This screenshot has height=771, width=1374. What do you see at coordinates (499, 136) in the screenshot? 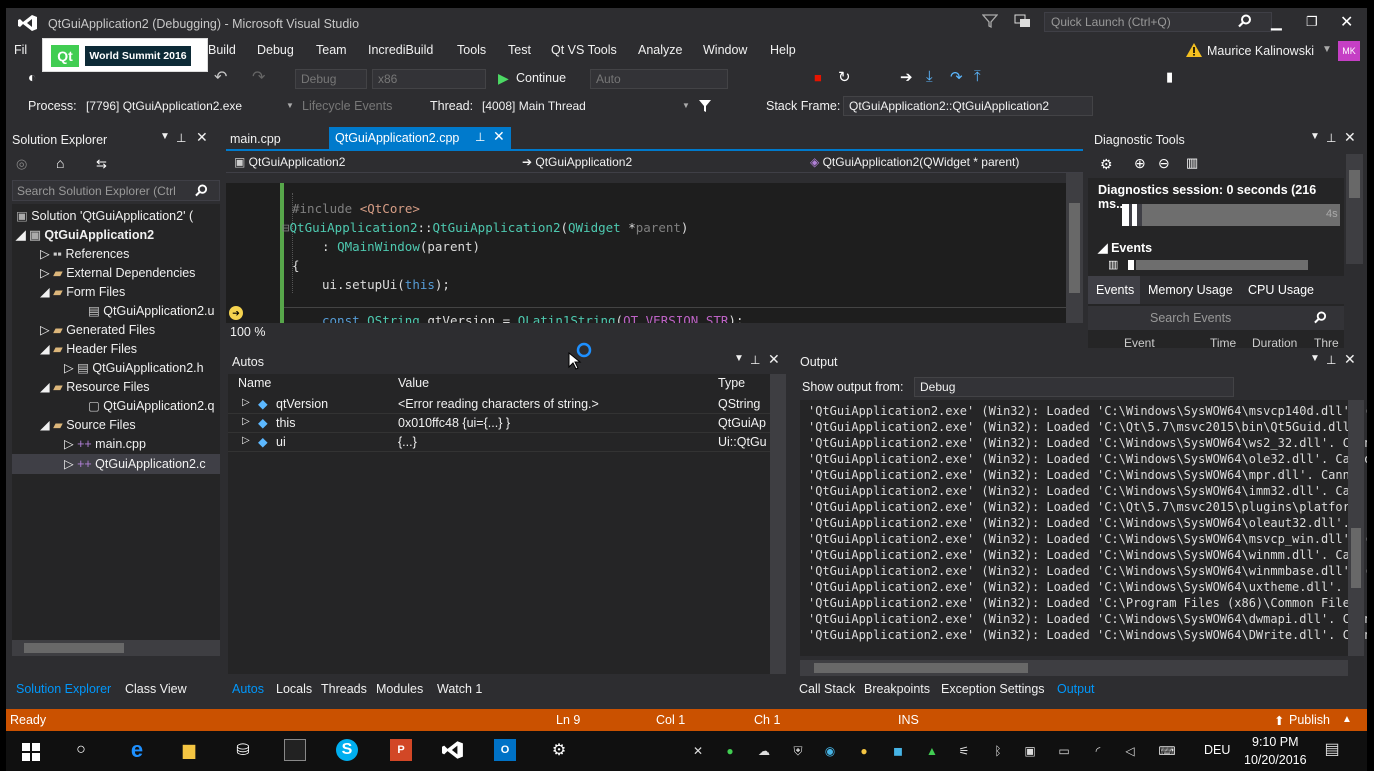
I see `close-tab-icon: ✕` at bounding box center [499, 136].